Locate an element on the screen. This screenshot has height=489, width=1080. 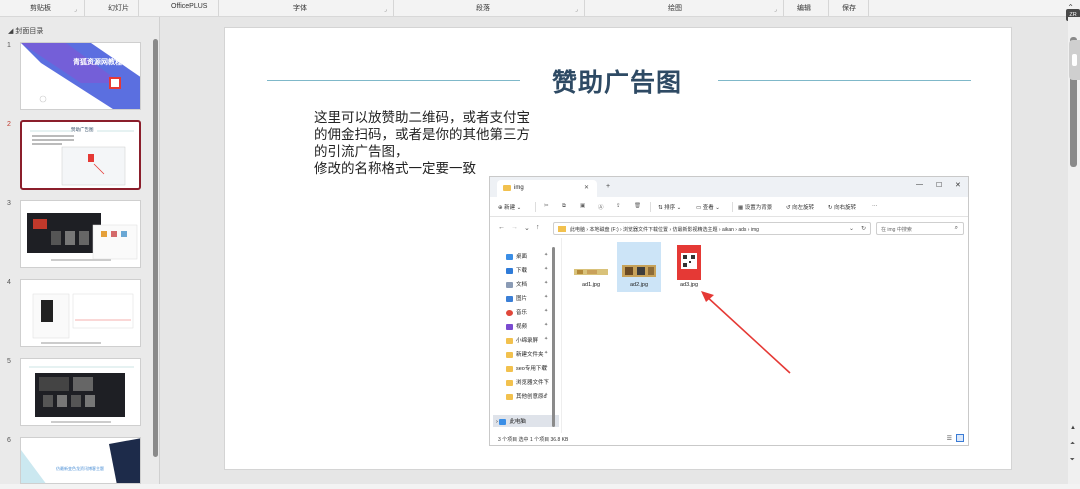
canvas-scrollbar: ▲ ⏶ ⏷ is located at coordinates (1074, 250).